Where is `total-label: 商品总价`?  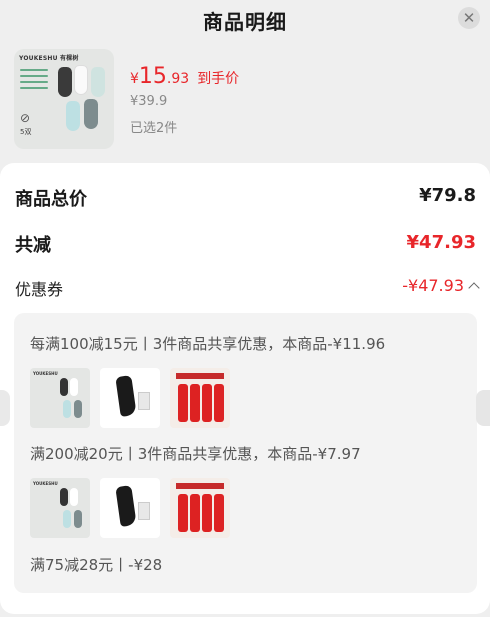
total-label: 商品总价 is located at coordinates (51, 199).